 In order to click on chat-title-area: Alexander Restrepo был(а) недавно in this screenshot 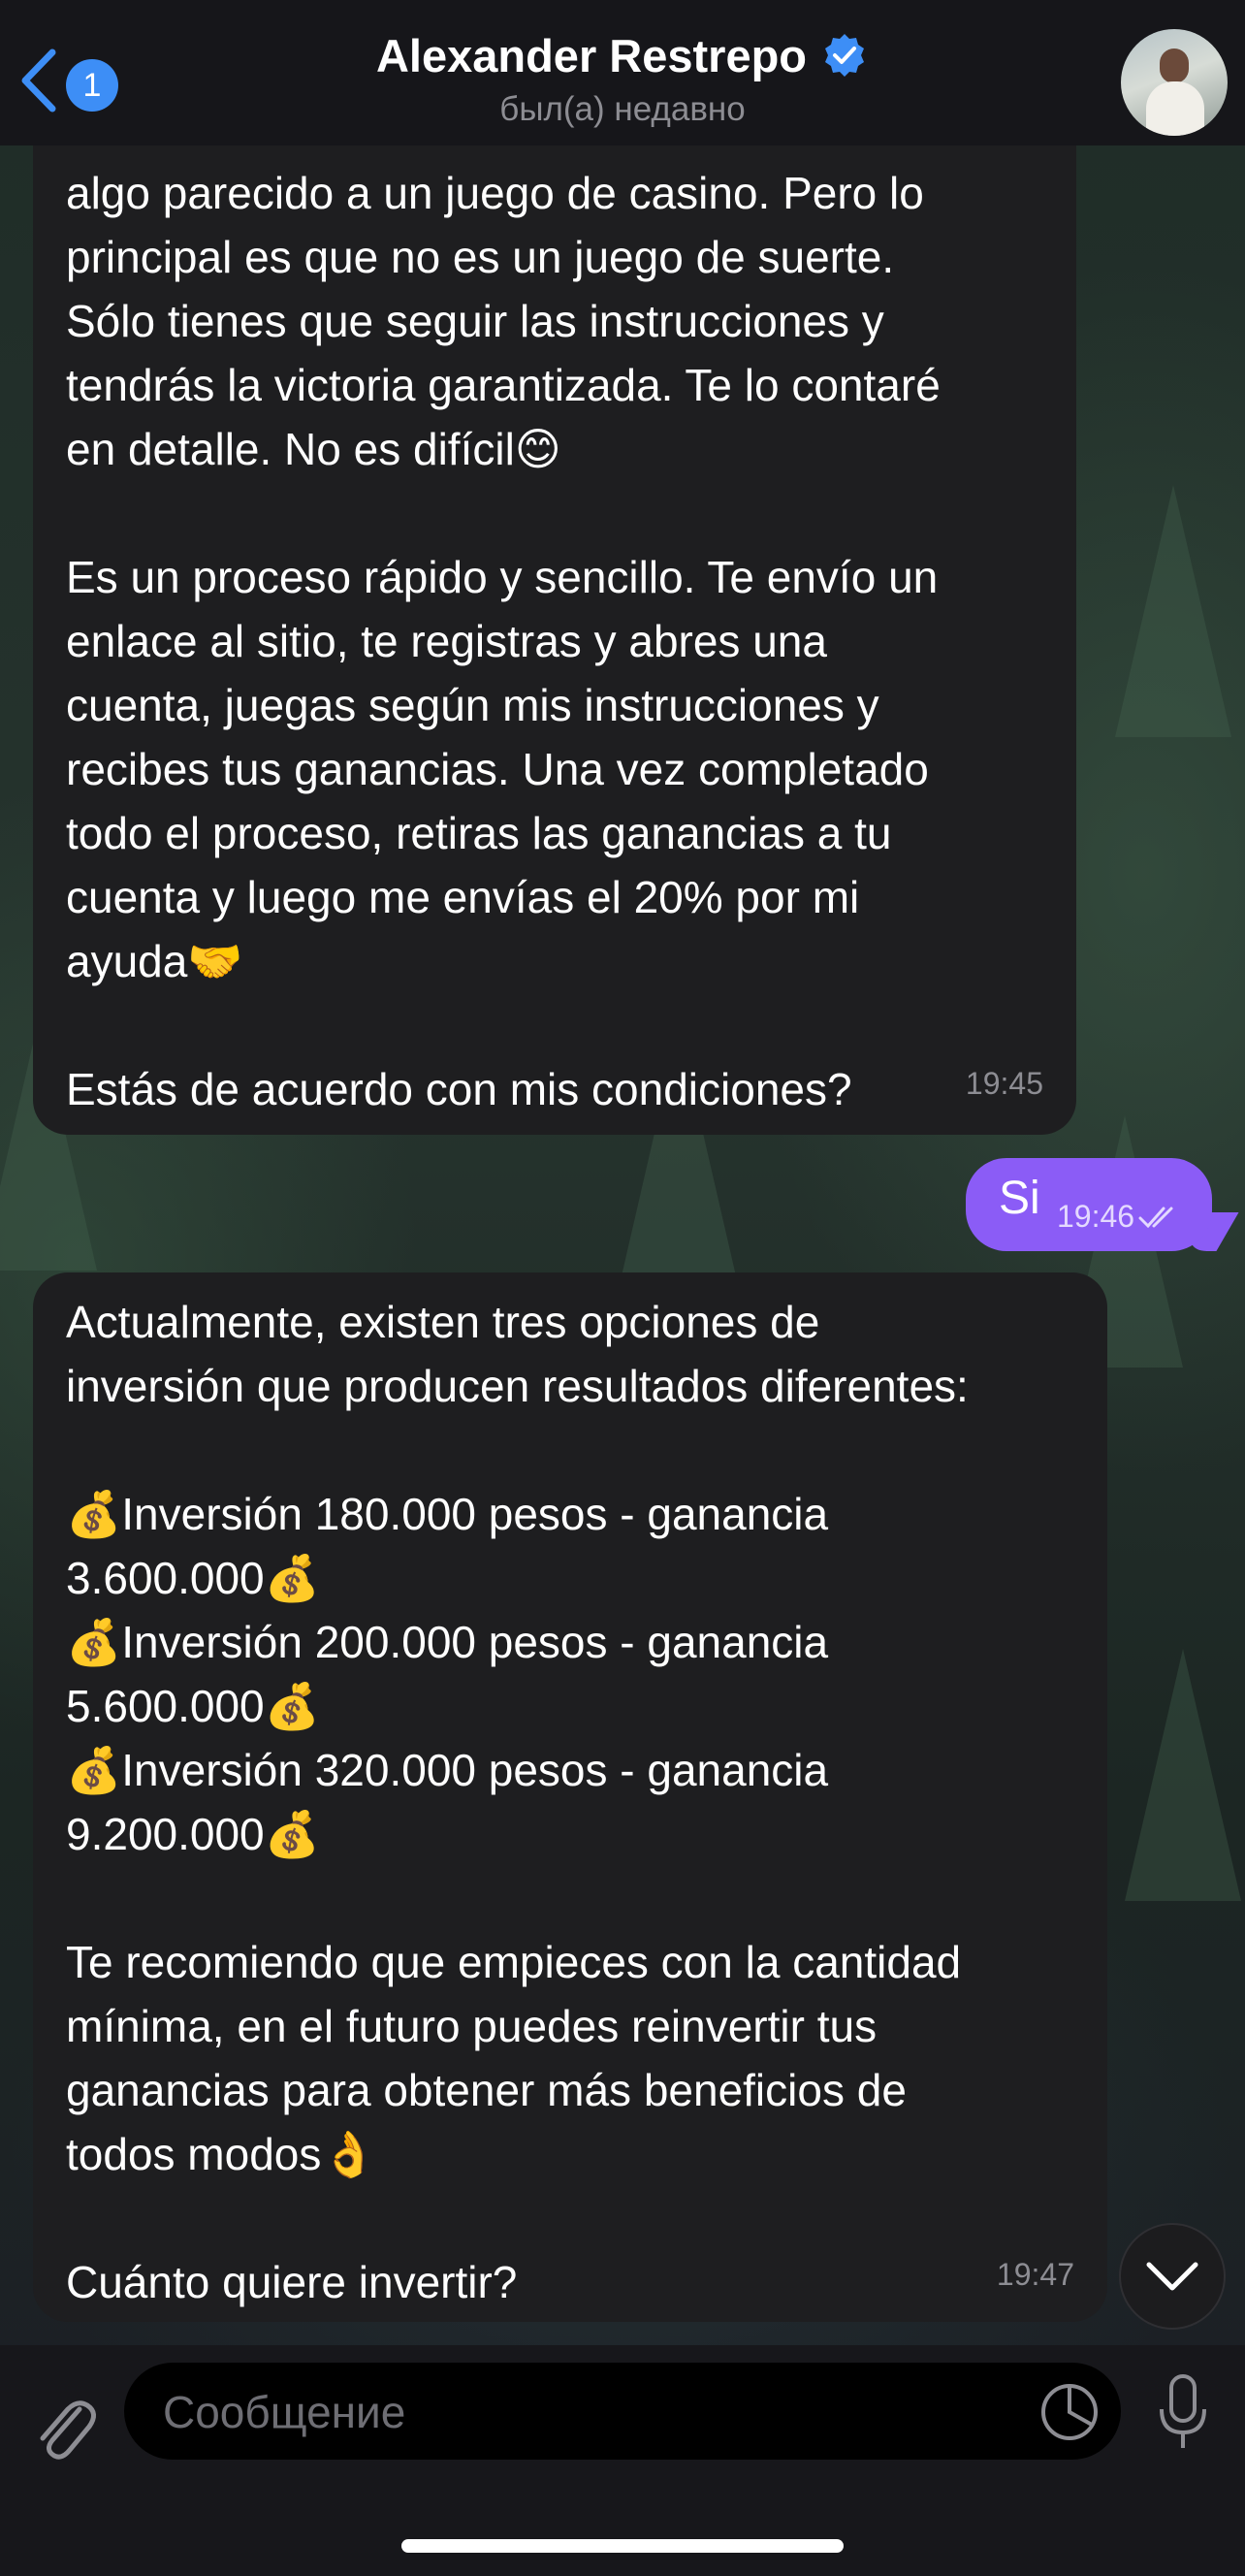, I will do `click(622, 79)`.